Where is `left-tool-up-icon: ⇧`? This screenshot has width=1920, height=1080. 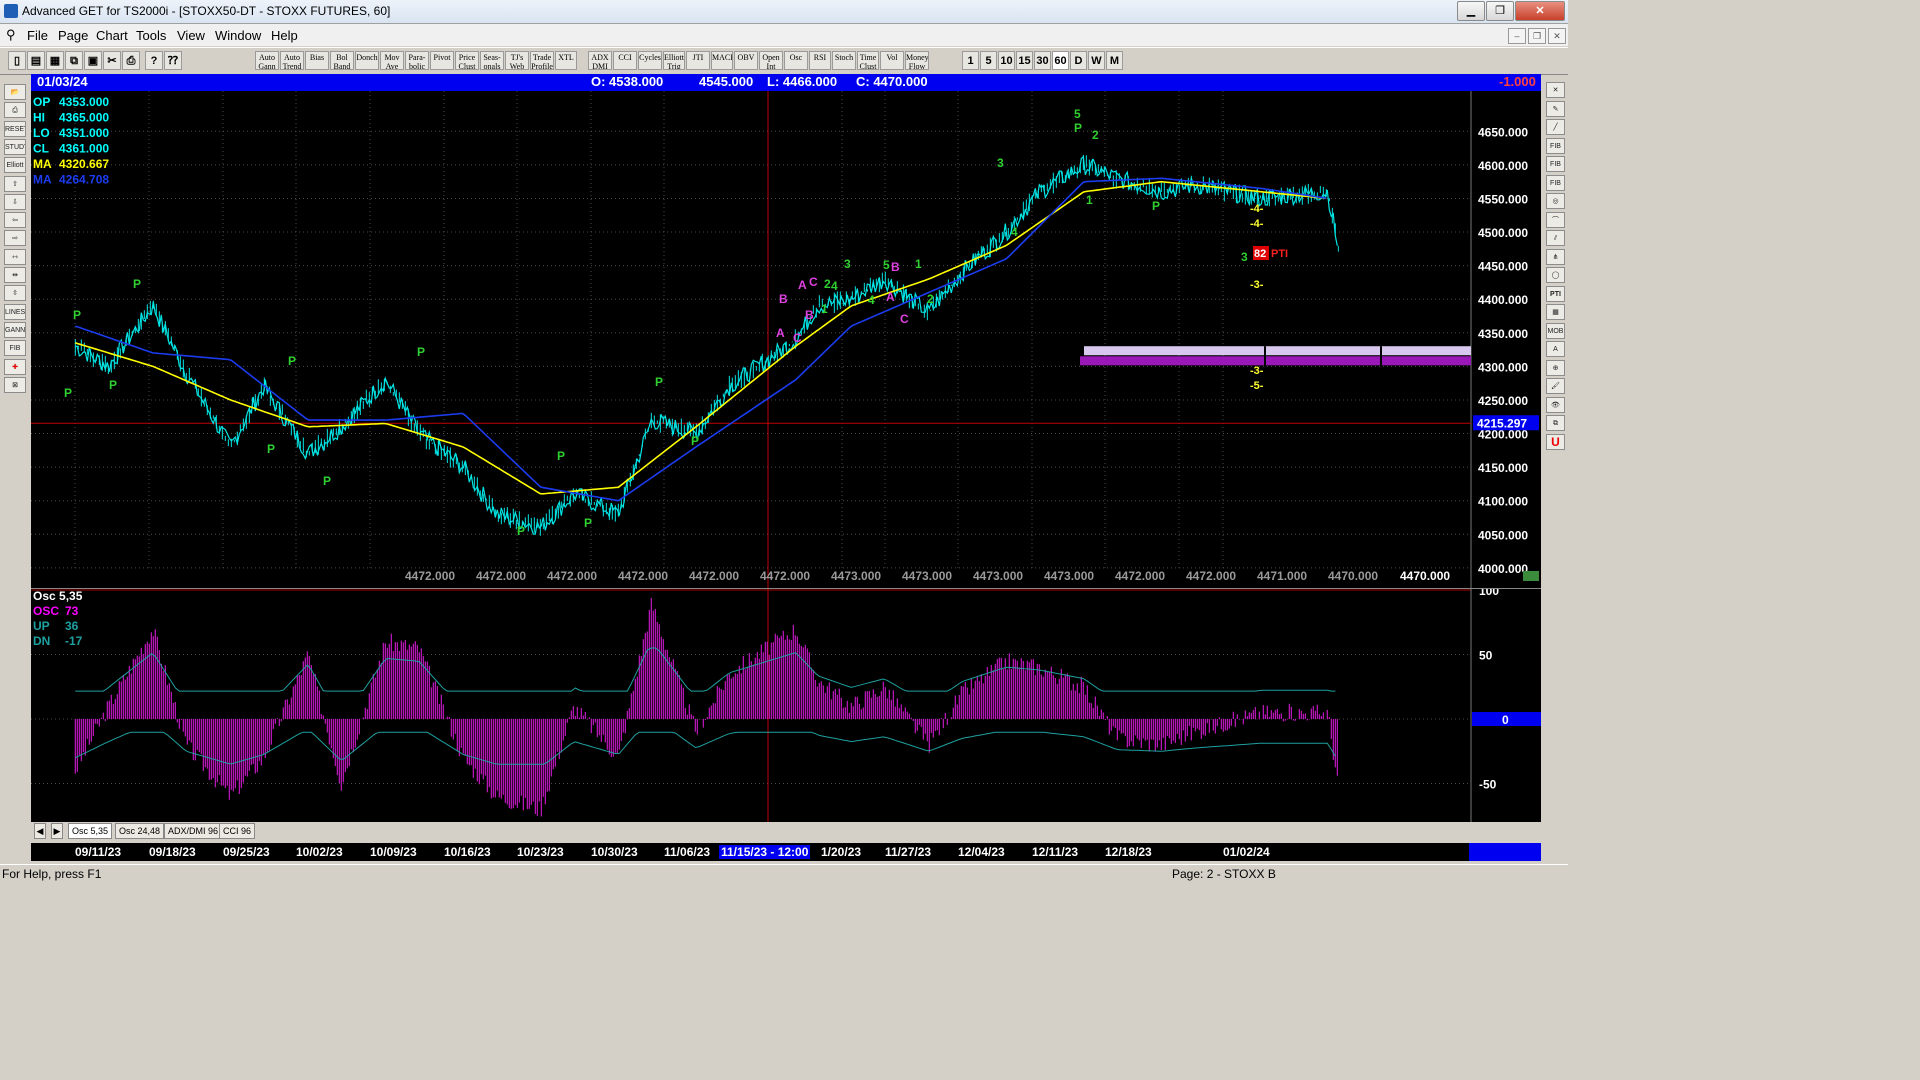
left-tool-up-icon: ⇧ is located at coordinates (15, 183).